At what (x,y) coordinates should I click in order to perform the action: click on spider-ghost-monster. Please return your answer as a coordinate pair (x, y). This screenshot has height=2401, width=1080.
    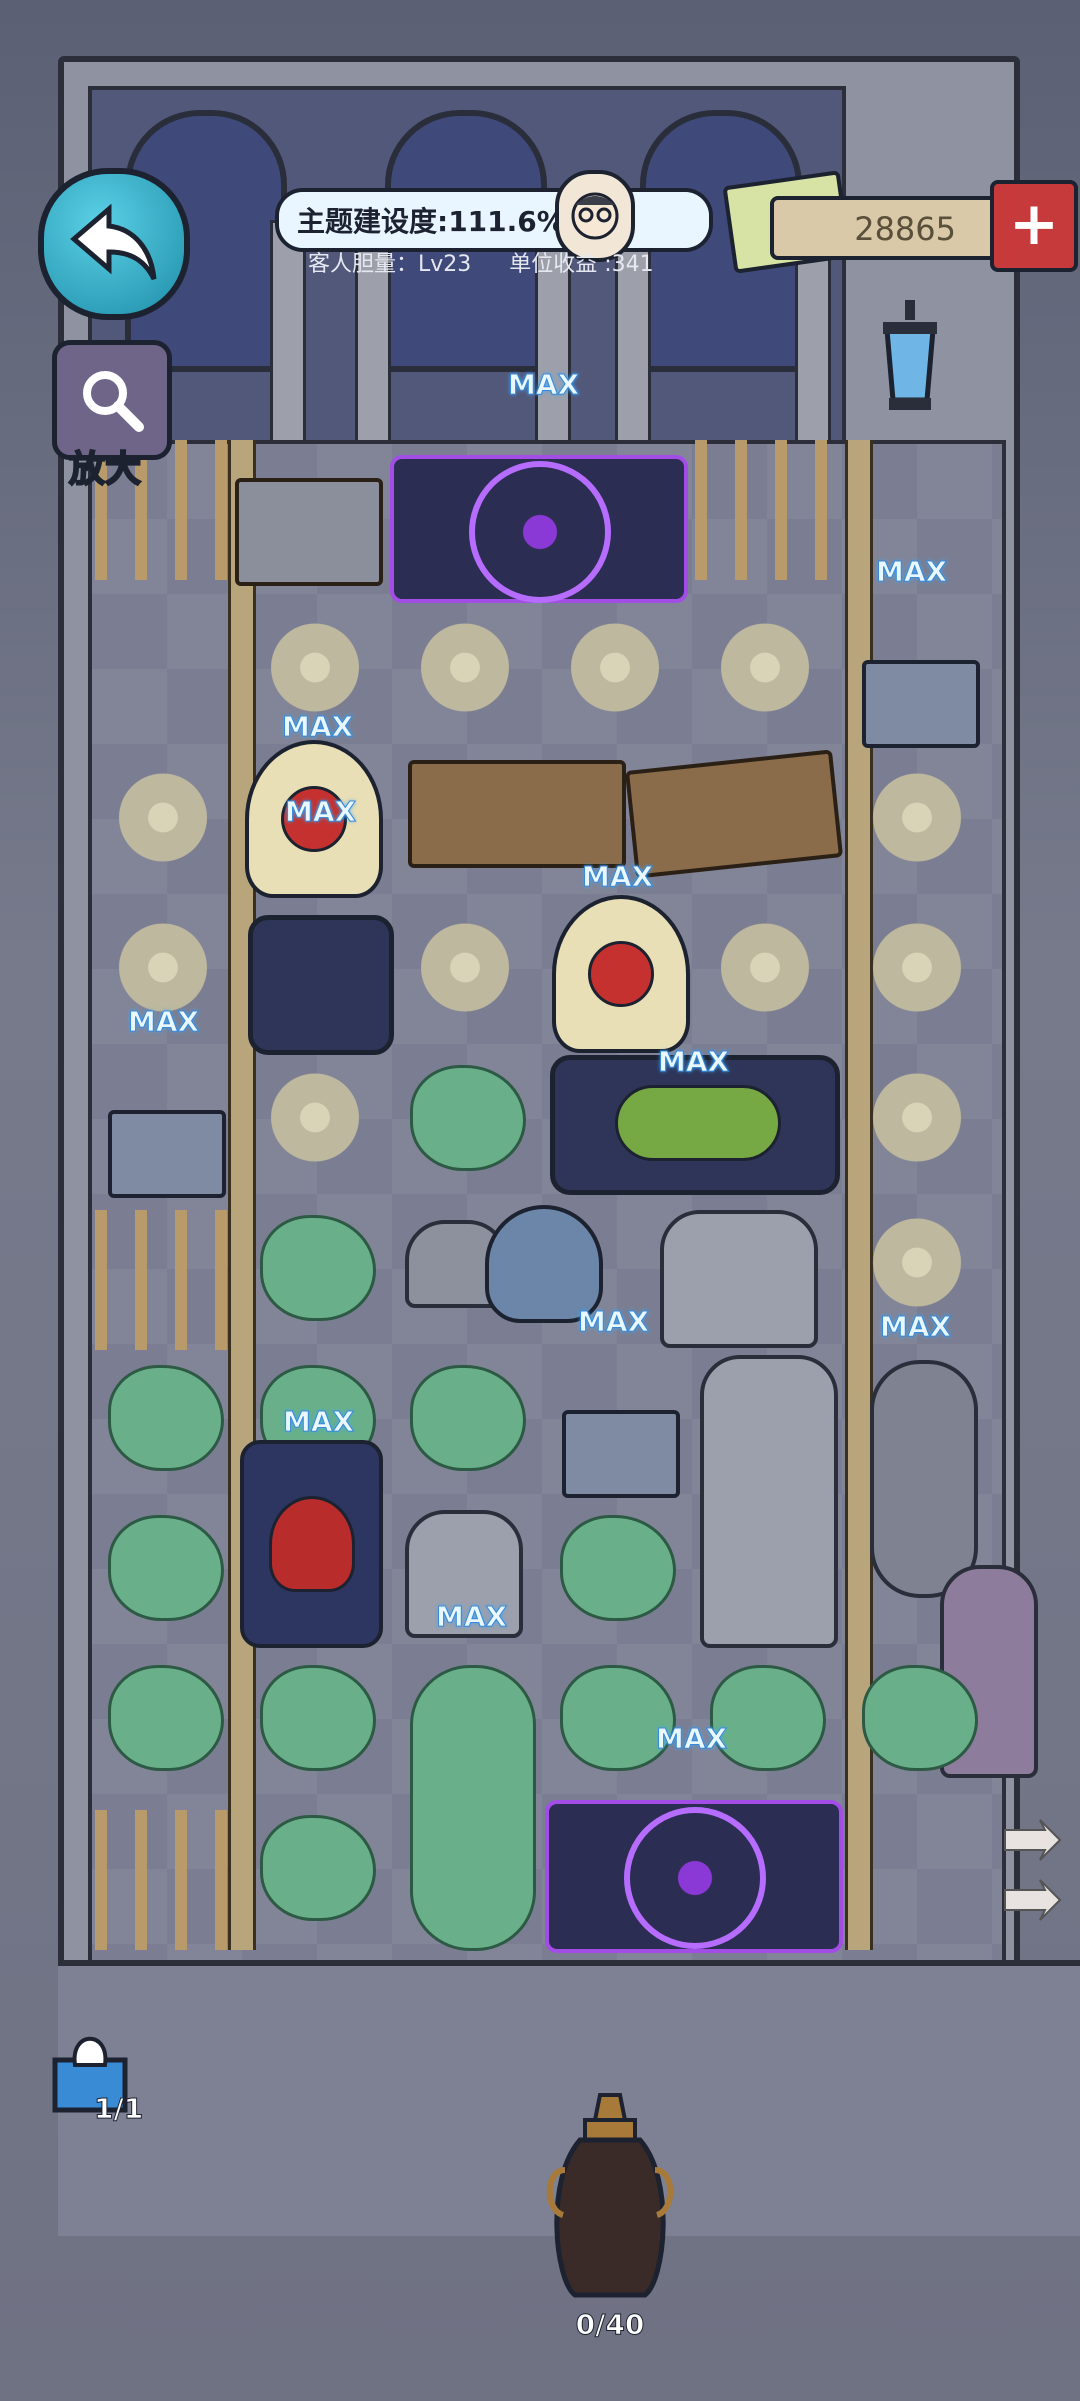
    Looking at the image, I should click on (621, 974).